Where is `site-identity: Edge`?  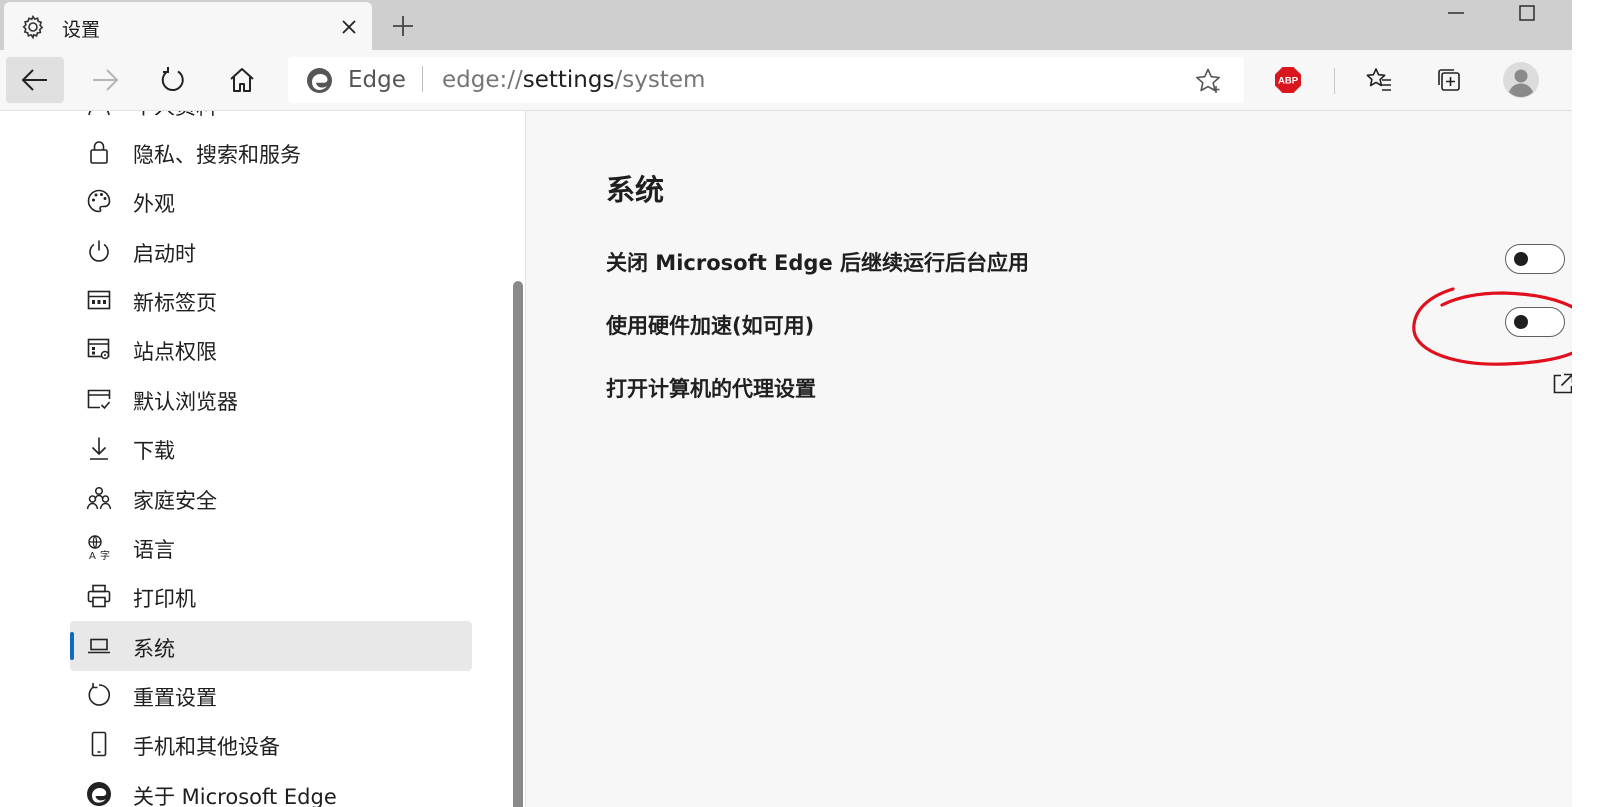 site-identity: Edge is located at coordinates (377, 80).